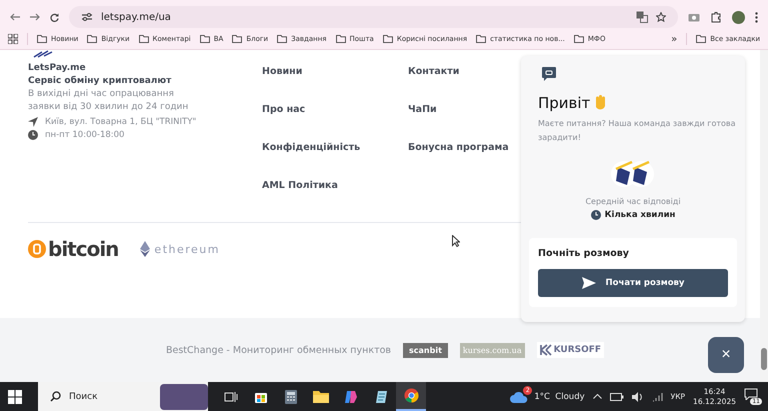 The image size is (768, 411). Describe the element at coordinates (282, 72) in the screenshot. I see `footer-link: Новини` at that location.